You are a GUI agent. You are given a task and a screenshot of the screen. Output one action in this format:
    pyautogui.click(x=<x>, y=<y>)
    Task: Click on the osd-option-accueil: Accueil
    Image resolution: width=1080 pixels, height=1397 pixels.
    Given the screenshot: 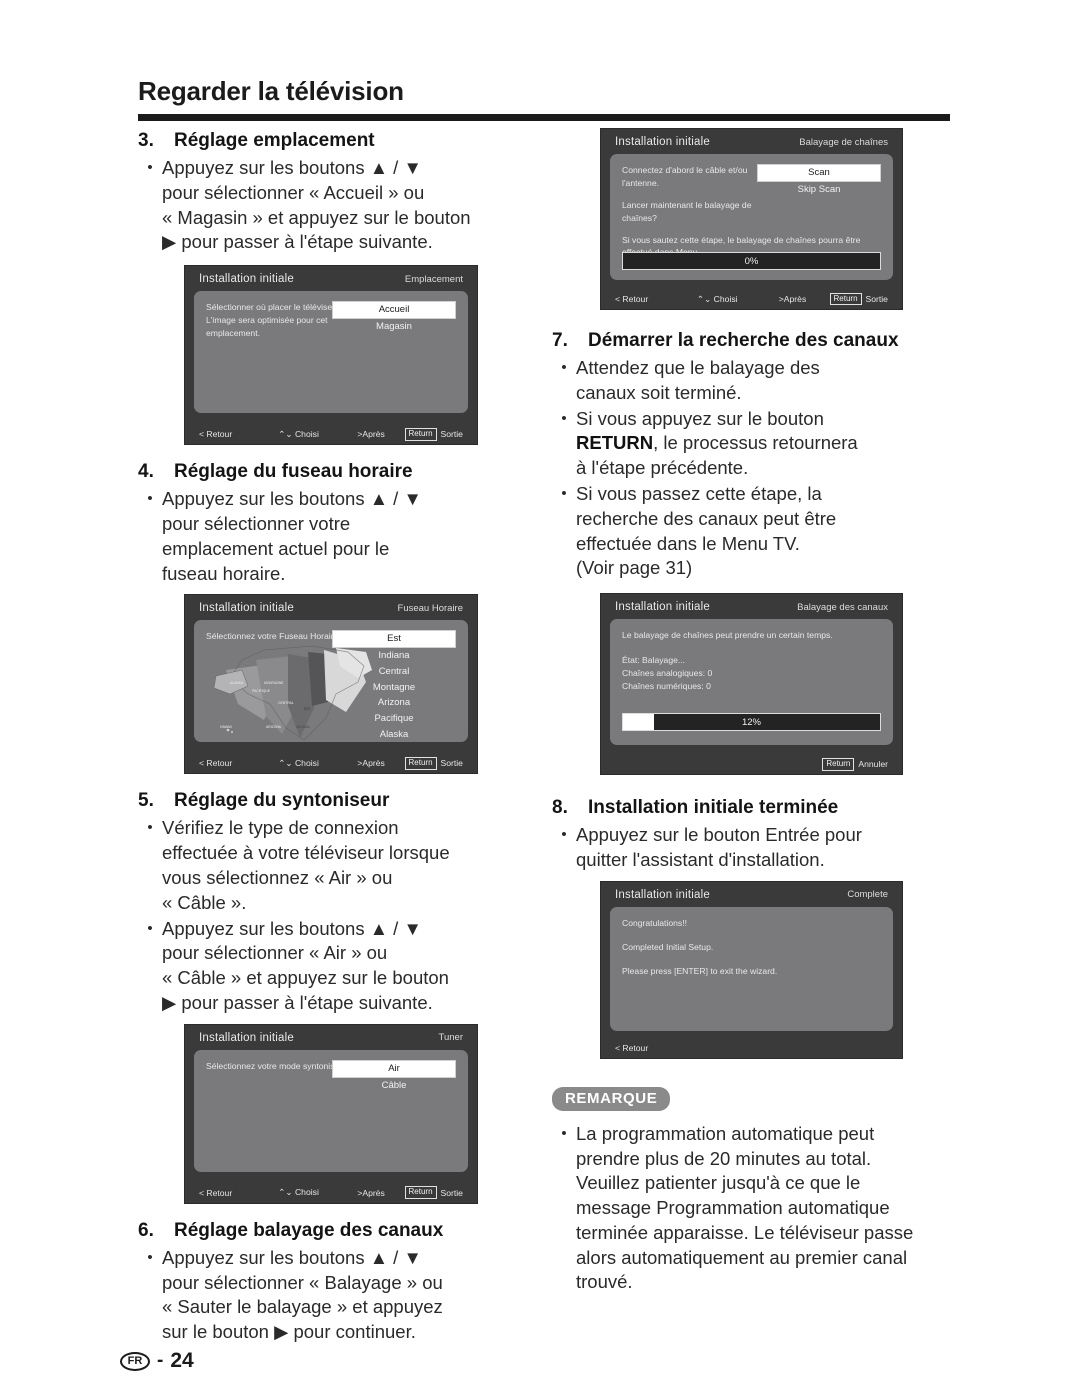 What is the action you would take?
    pyautogui.click(x=394, y=310)
    